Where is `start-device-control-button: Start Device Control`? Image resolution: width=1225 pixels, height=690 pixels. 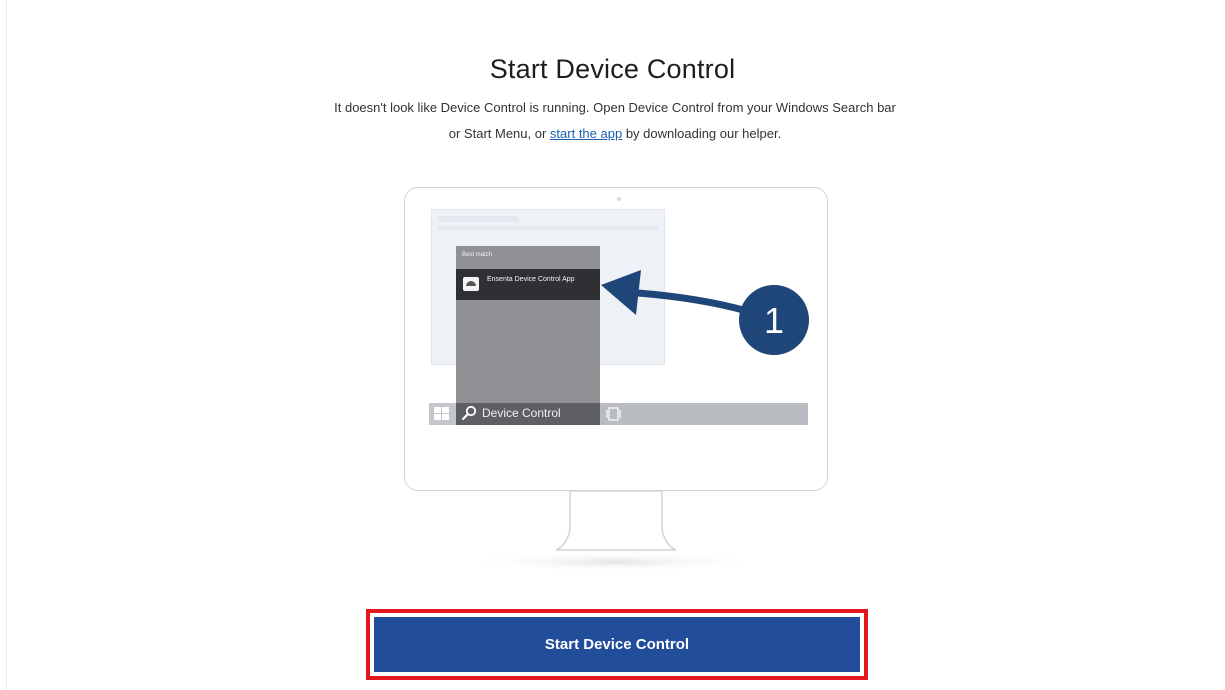
start-device-control-button: Start Device Control is located at coordinates (617, 644).